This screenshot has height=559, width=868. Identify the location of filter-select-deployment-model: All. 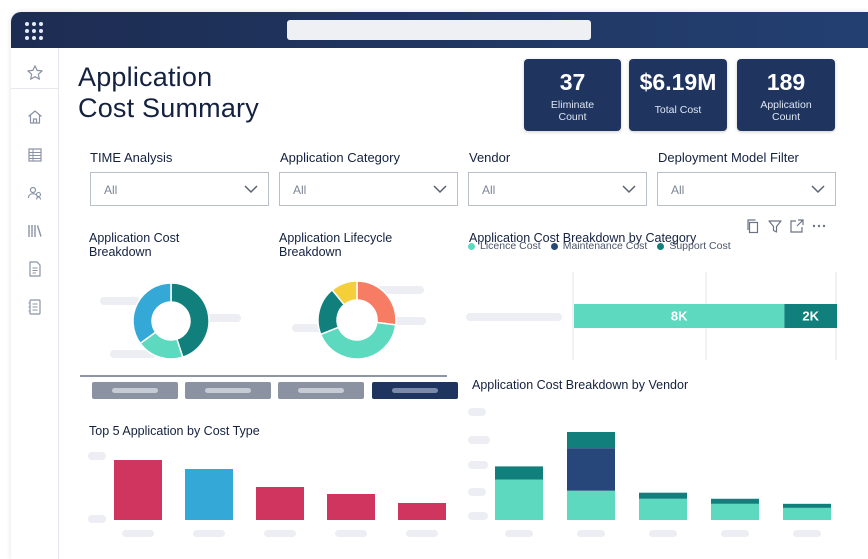
(746, 189).